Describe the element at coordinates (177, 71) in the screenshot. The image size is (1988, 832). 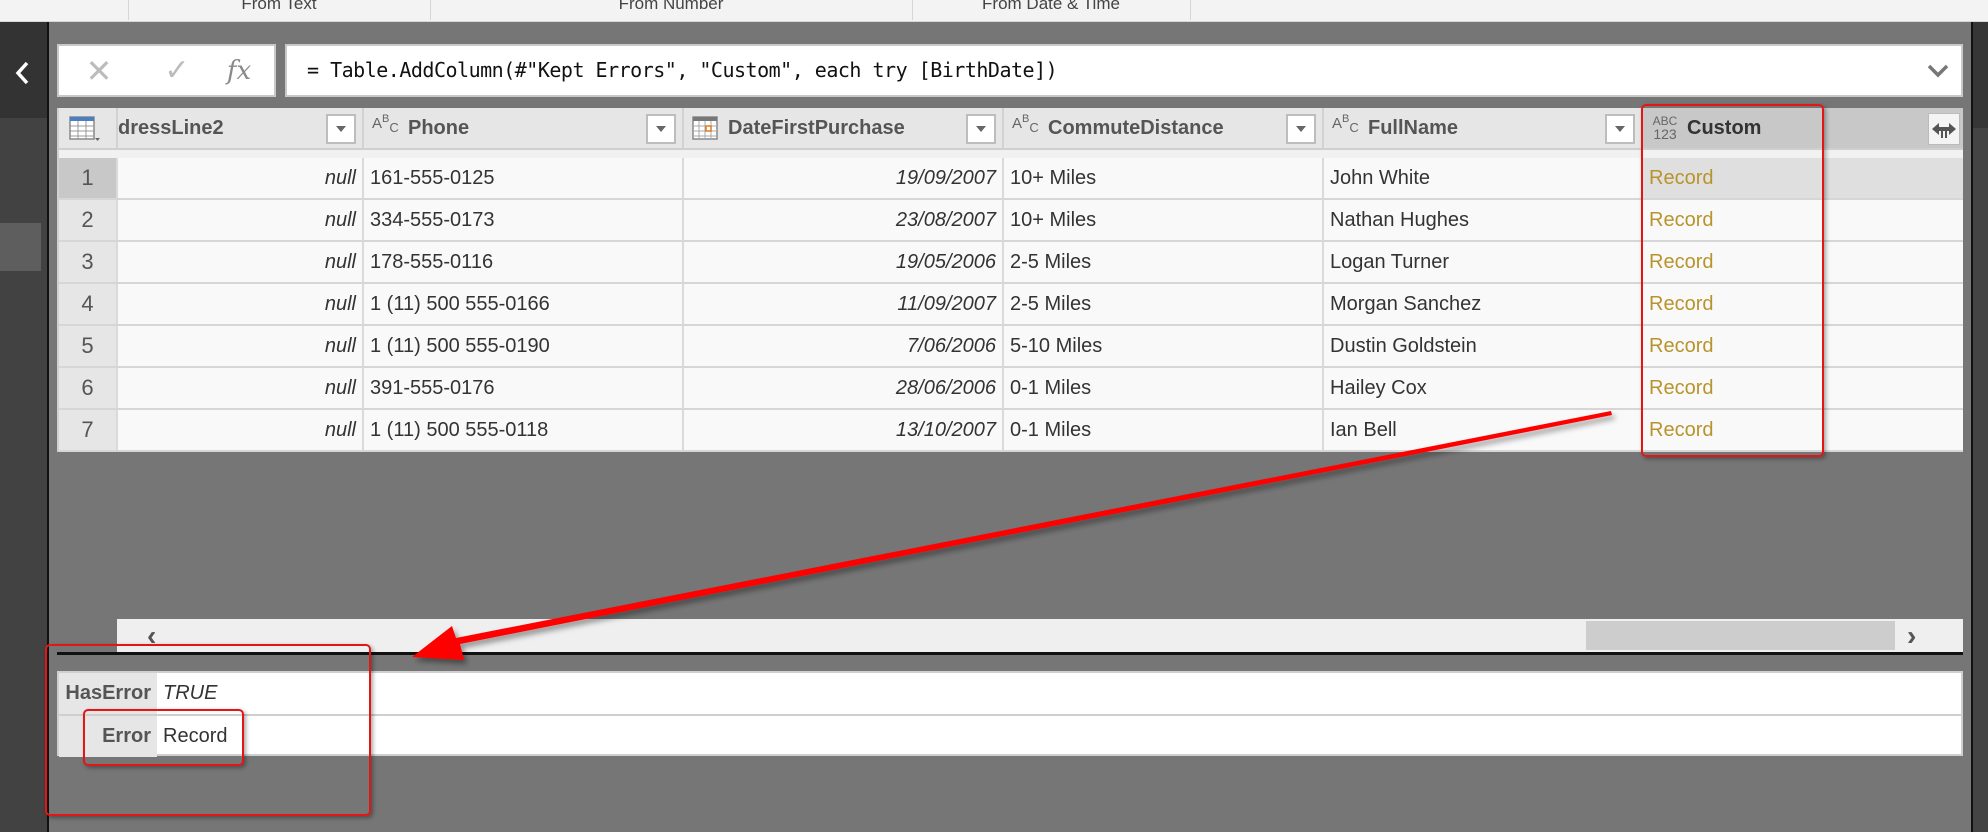
I see `check-icon: ✓` at that location.